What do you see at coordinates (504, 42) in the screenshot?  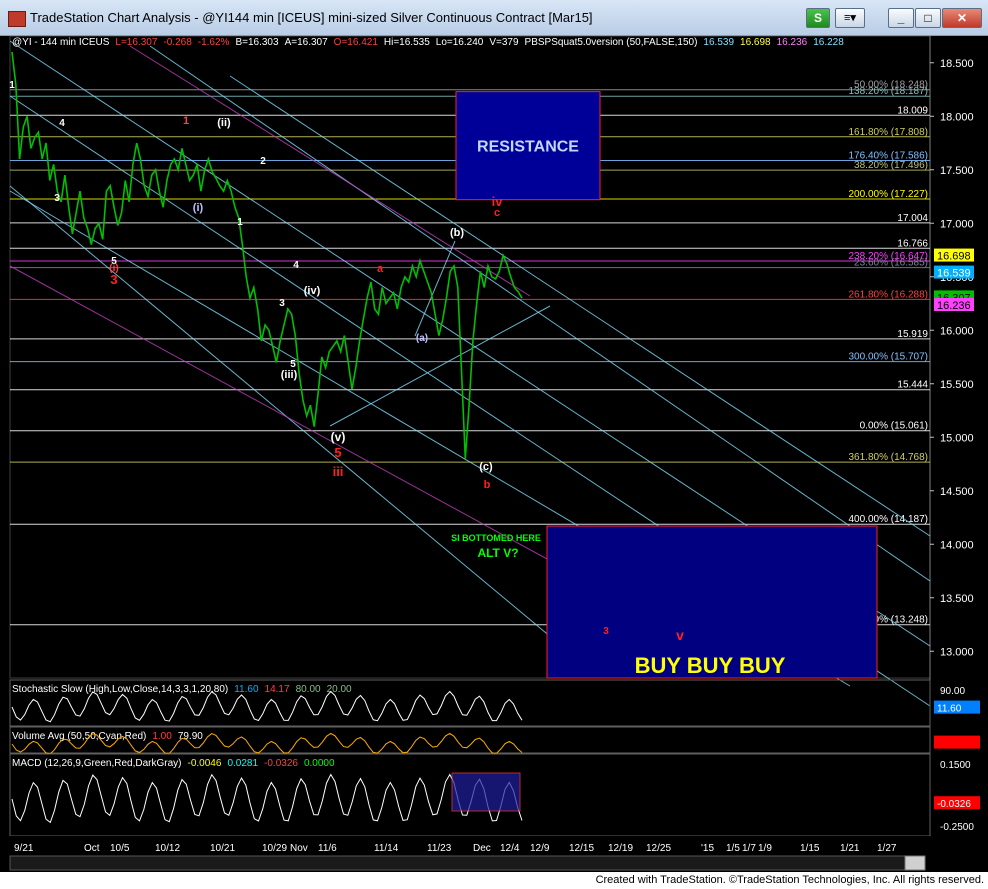 I see `header-value: V=379` at bounding box center [504, 42].